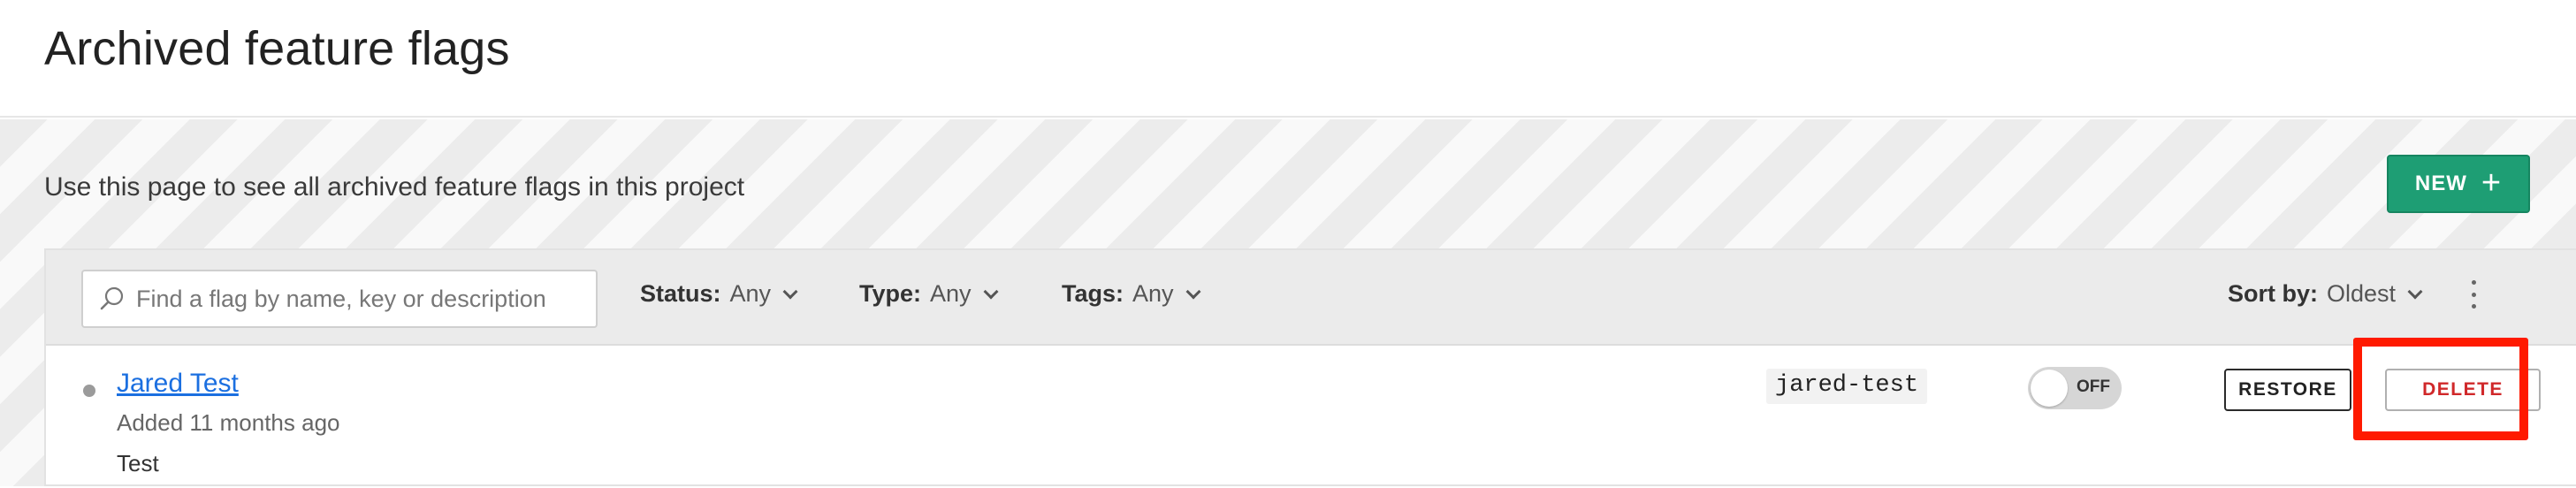  What do you see at coordinates (2093, 386) in the screenshot?
I see `toggle-state-label: OFF` at bounding box center [2093, 386].